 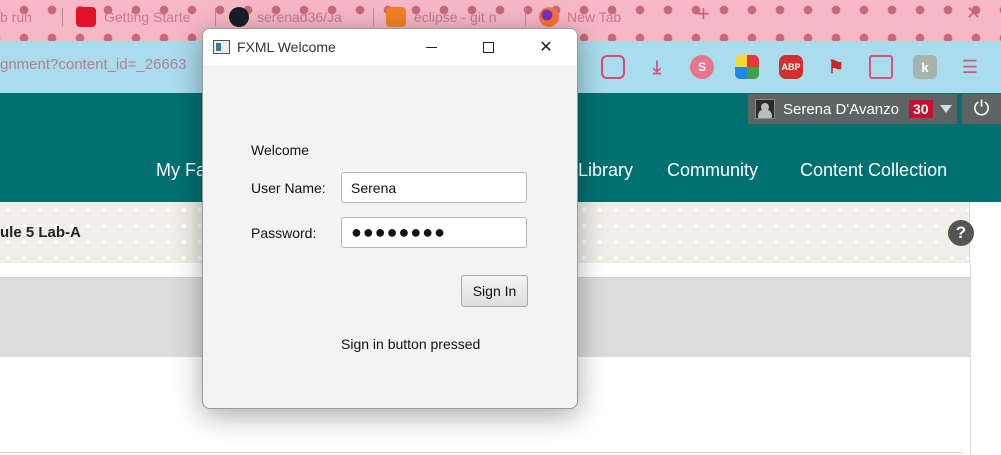 What do you see at coordinates (841, 109) in the screenshot?
I see `user-name: Serena D'Avanzo` at bounding box center [841, 109].